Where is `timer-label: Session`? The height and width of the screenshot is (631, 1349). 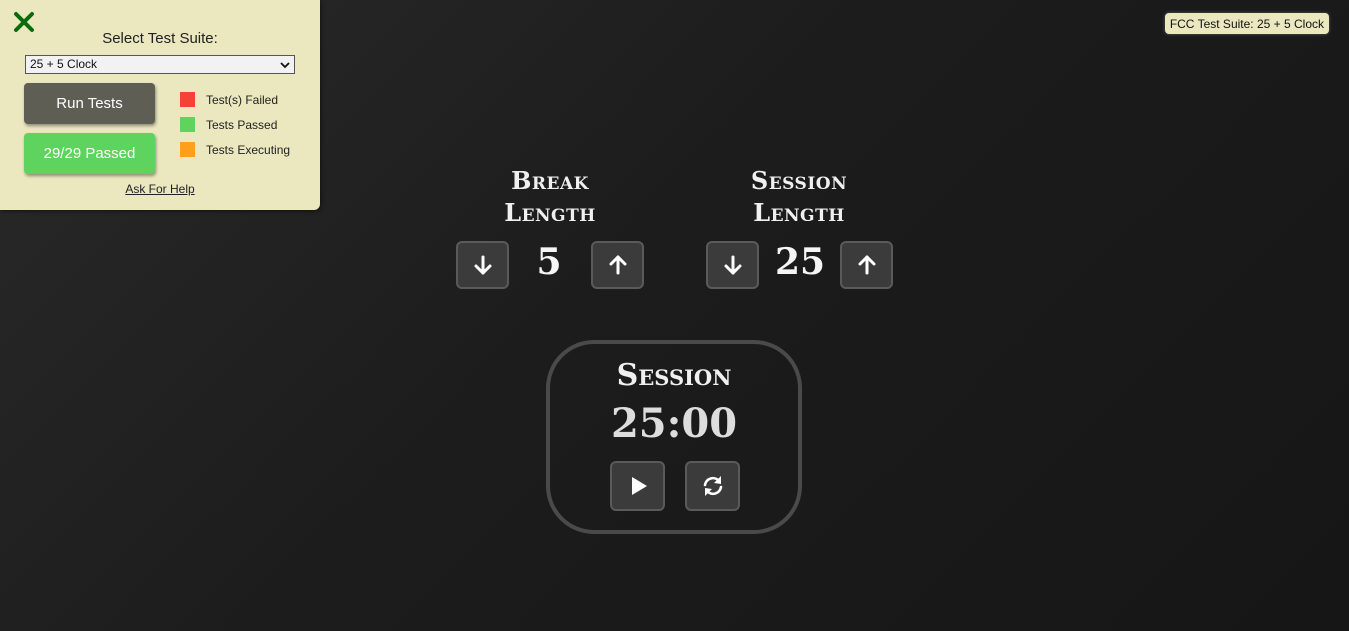
timer-label: Session is located at coordinates (674, 375).